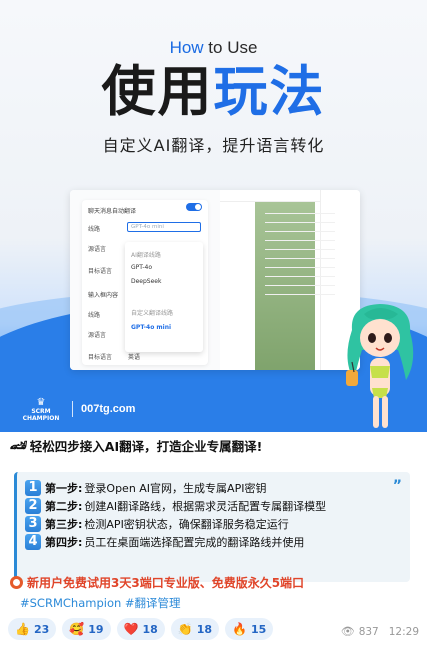 The image size is (427, 646). Describe the element at coordinates (16, 582) in the screenshot. I see `lifebuoy-icon` at that location.